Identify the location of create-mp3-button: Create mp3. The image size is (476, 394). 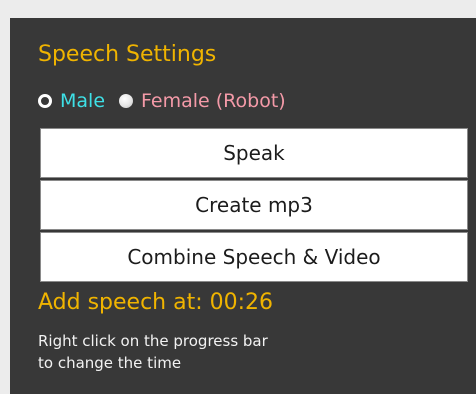
(254, 205).